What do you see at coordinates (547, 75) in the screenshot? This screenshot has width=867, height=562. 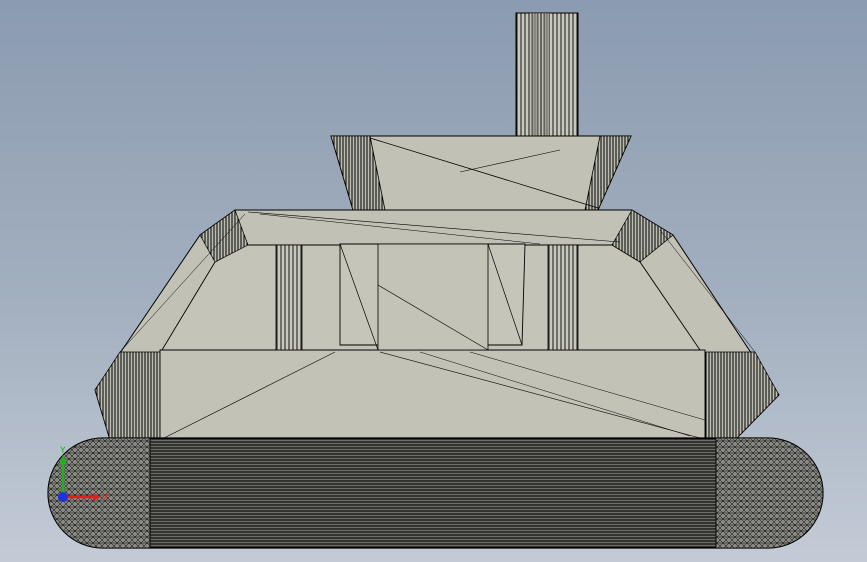 I see `top-shaft` at bounding box center [547, 75].